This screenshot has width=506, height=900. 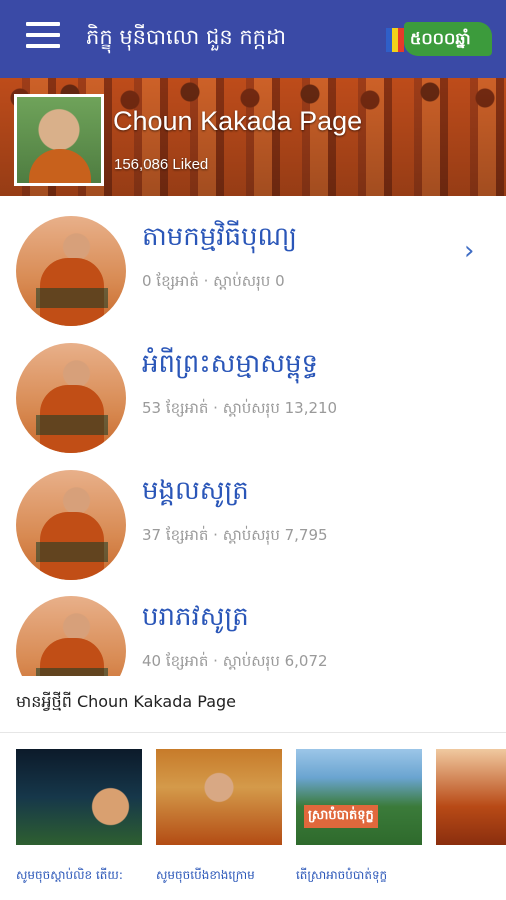 What do you see at coordinates (342, 875) in the screenshot?
I see `video-caption: តើស្រាអាចបំបាត់ទុក្ខ` at bounding box center [342, 875].